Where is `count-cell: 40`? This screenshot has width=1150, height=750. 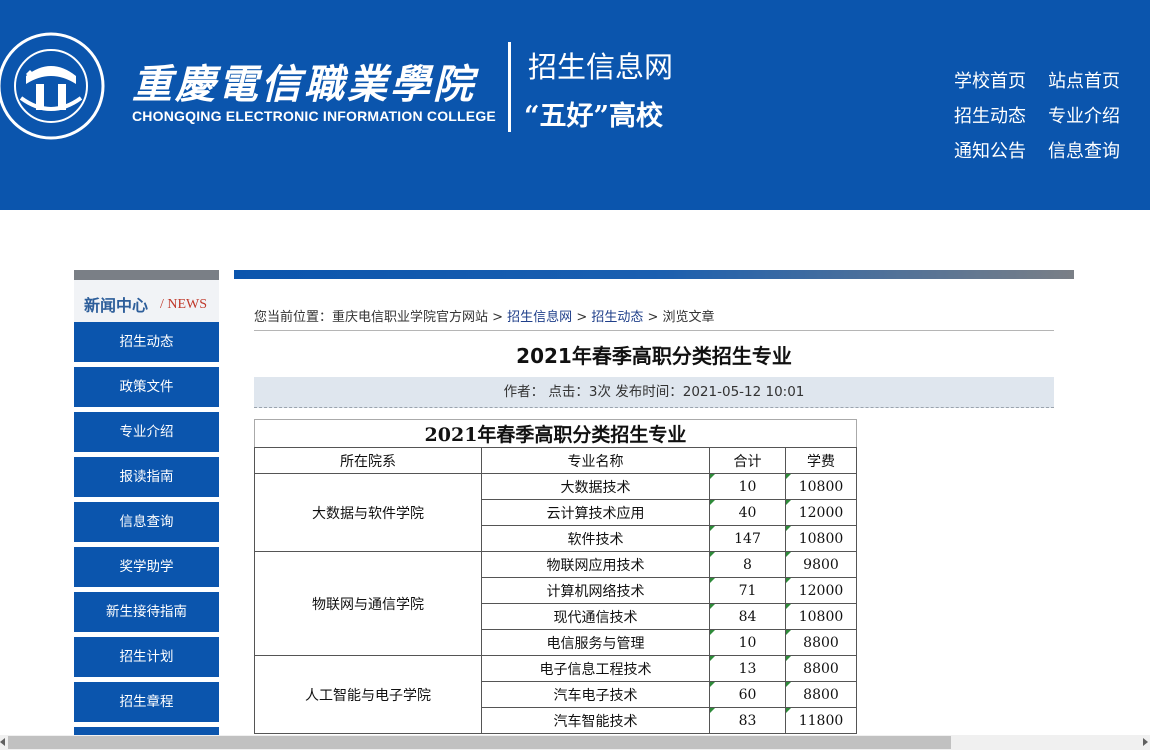
count-cell: 40 is located at coordinates (747, 512).